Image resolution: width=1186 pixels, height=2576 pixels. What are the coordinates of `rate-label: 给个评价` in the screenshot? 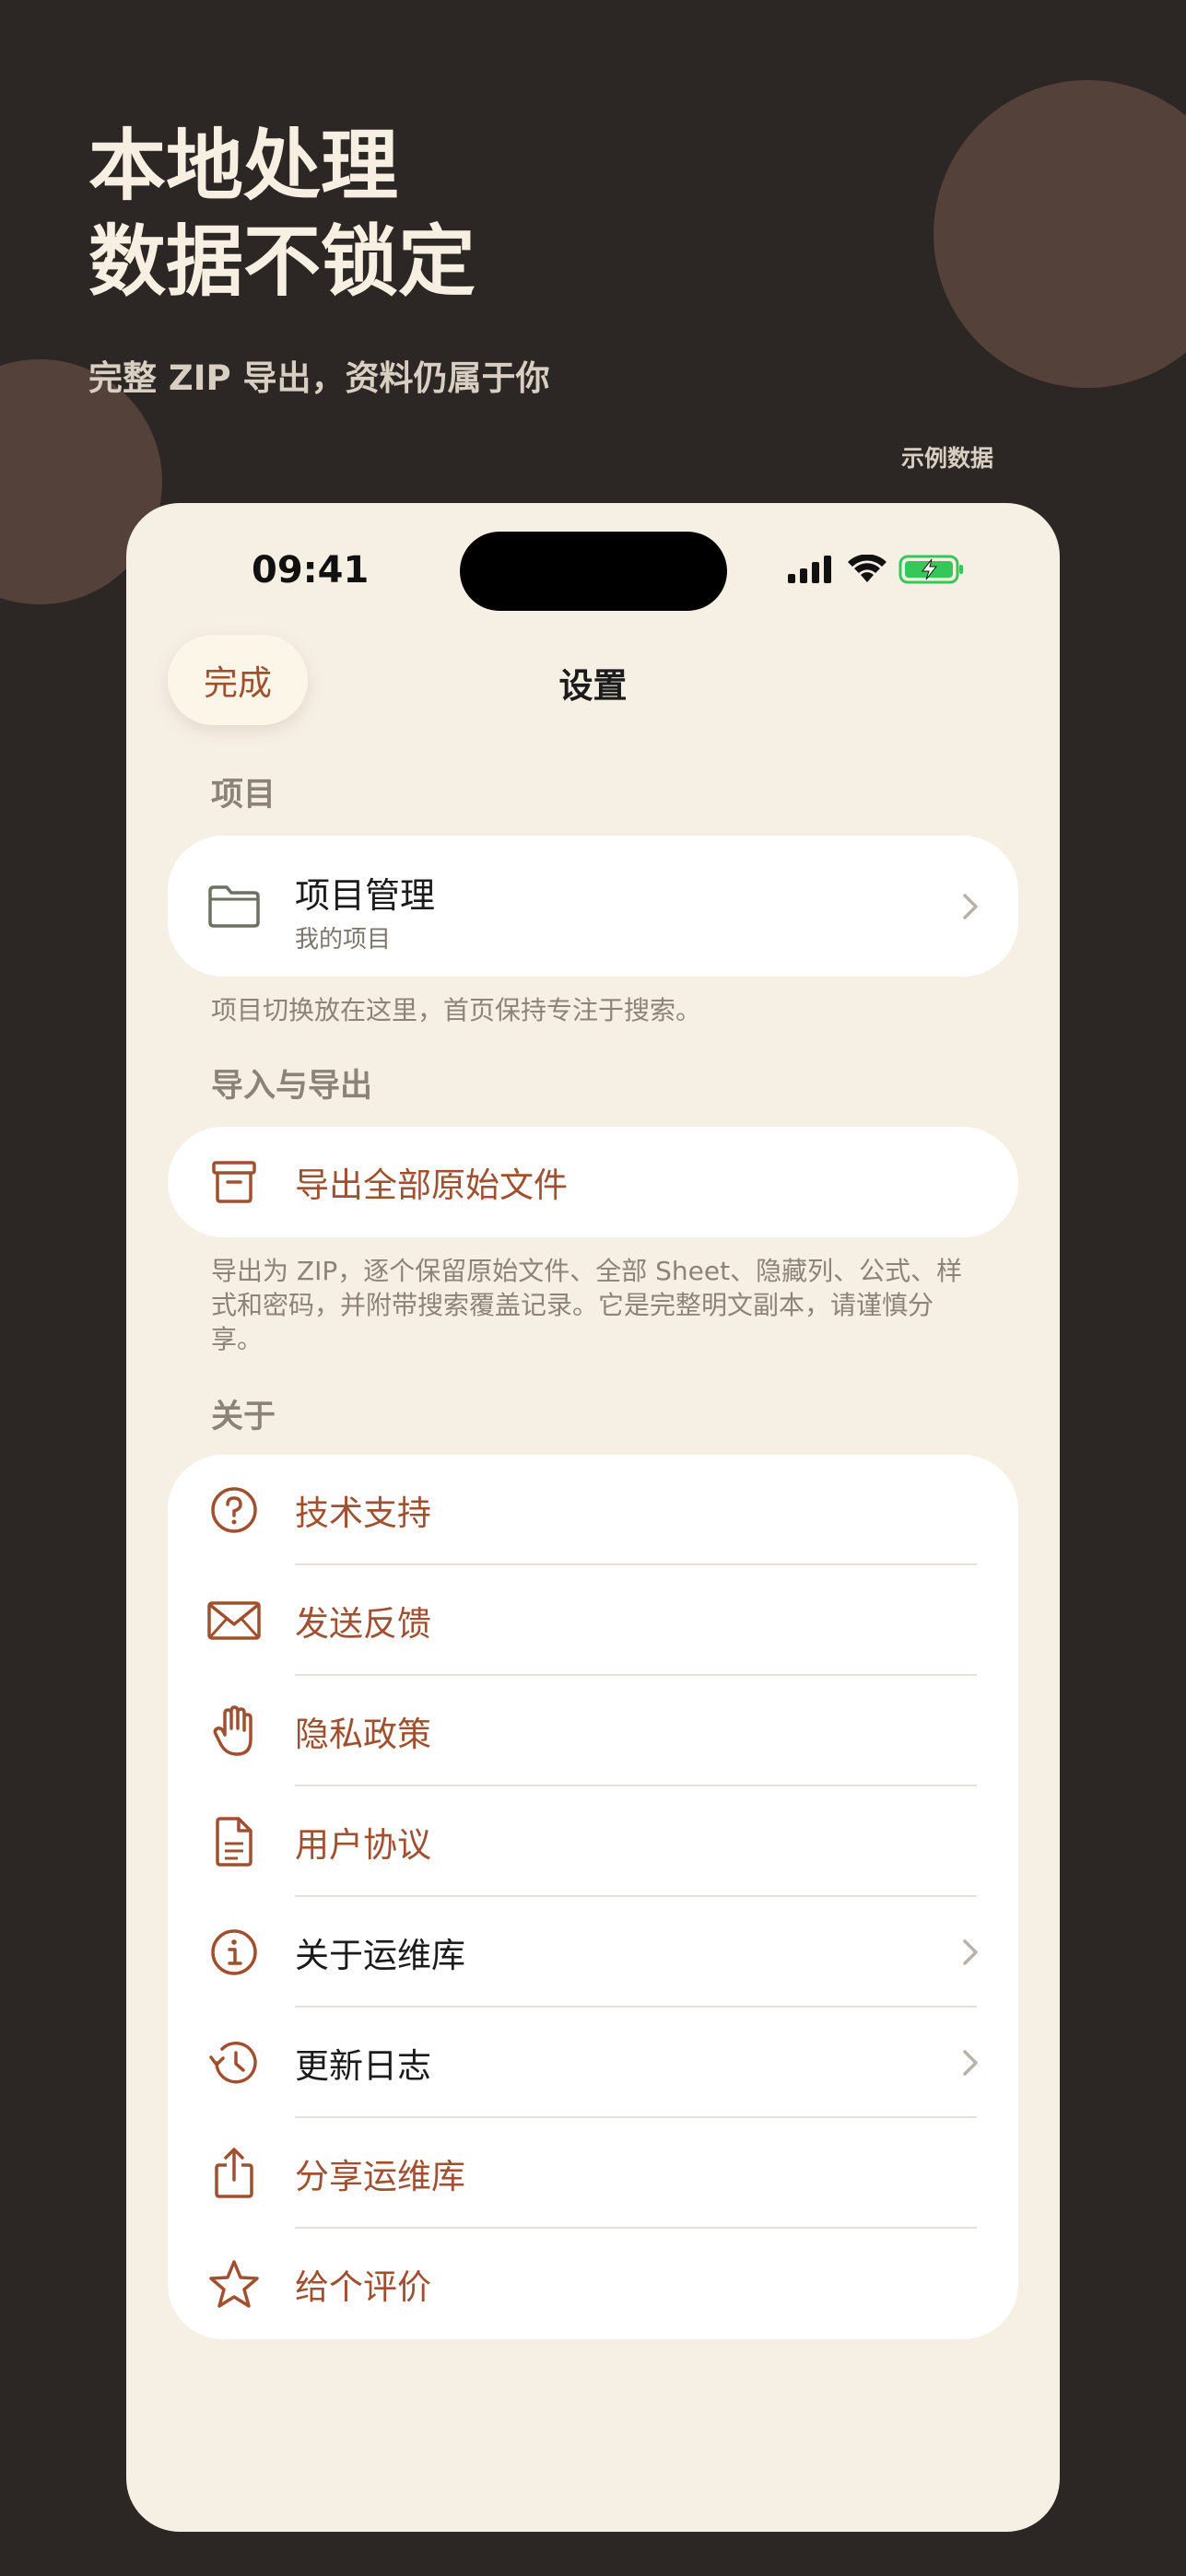 It's located at (363, 2287).